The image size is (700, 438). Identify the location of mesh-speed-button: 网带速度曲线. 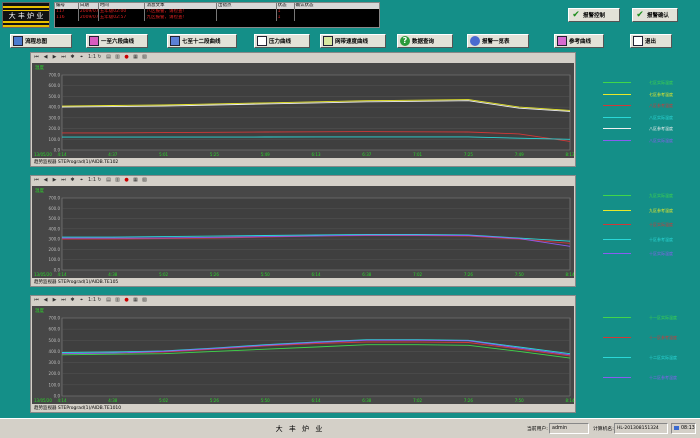
(353, 41).